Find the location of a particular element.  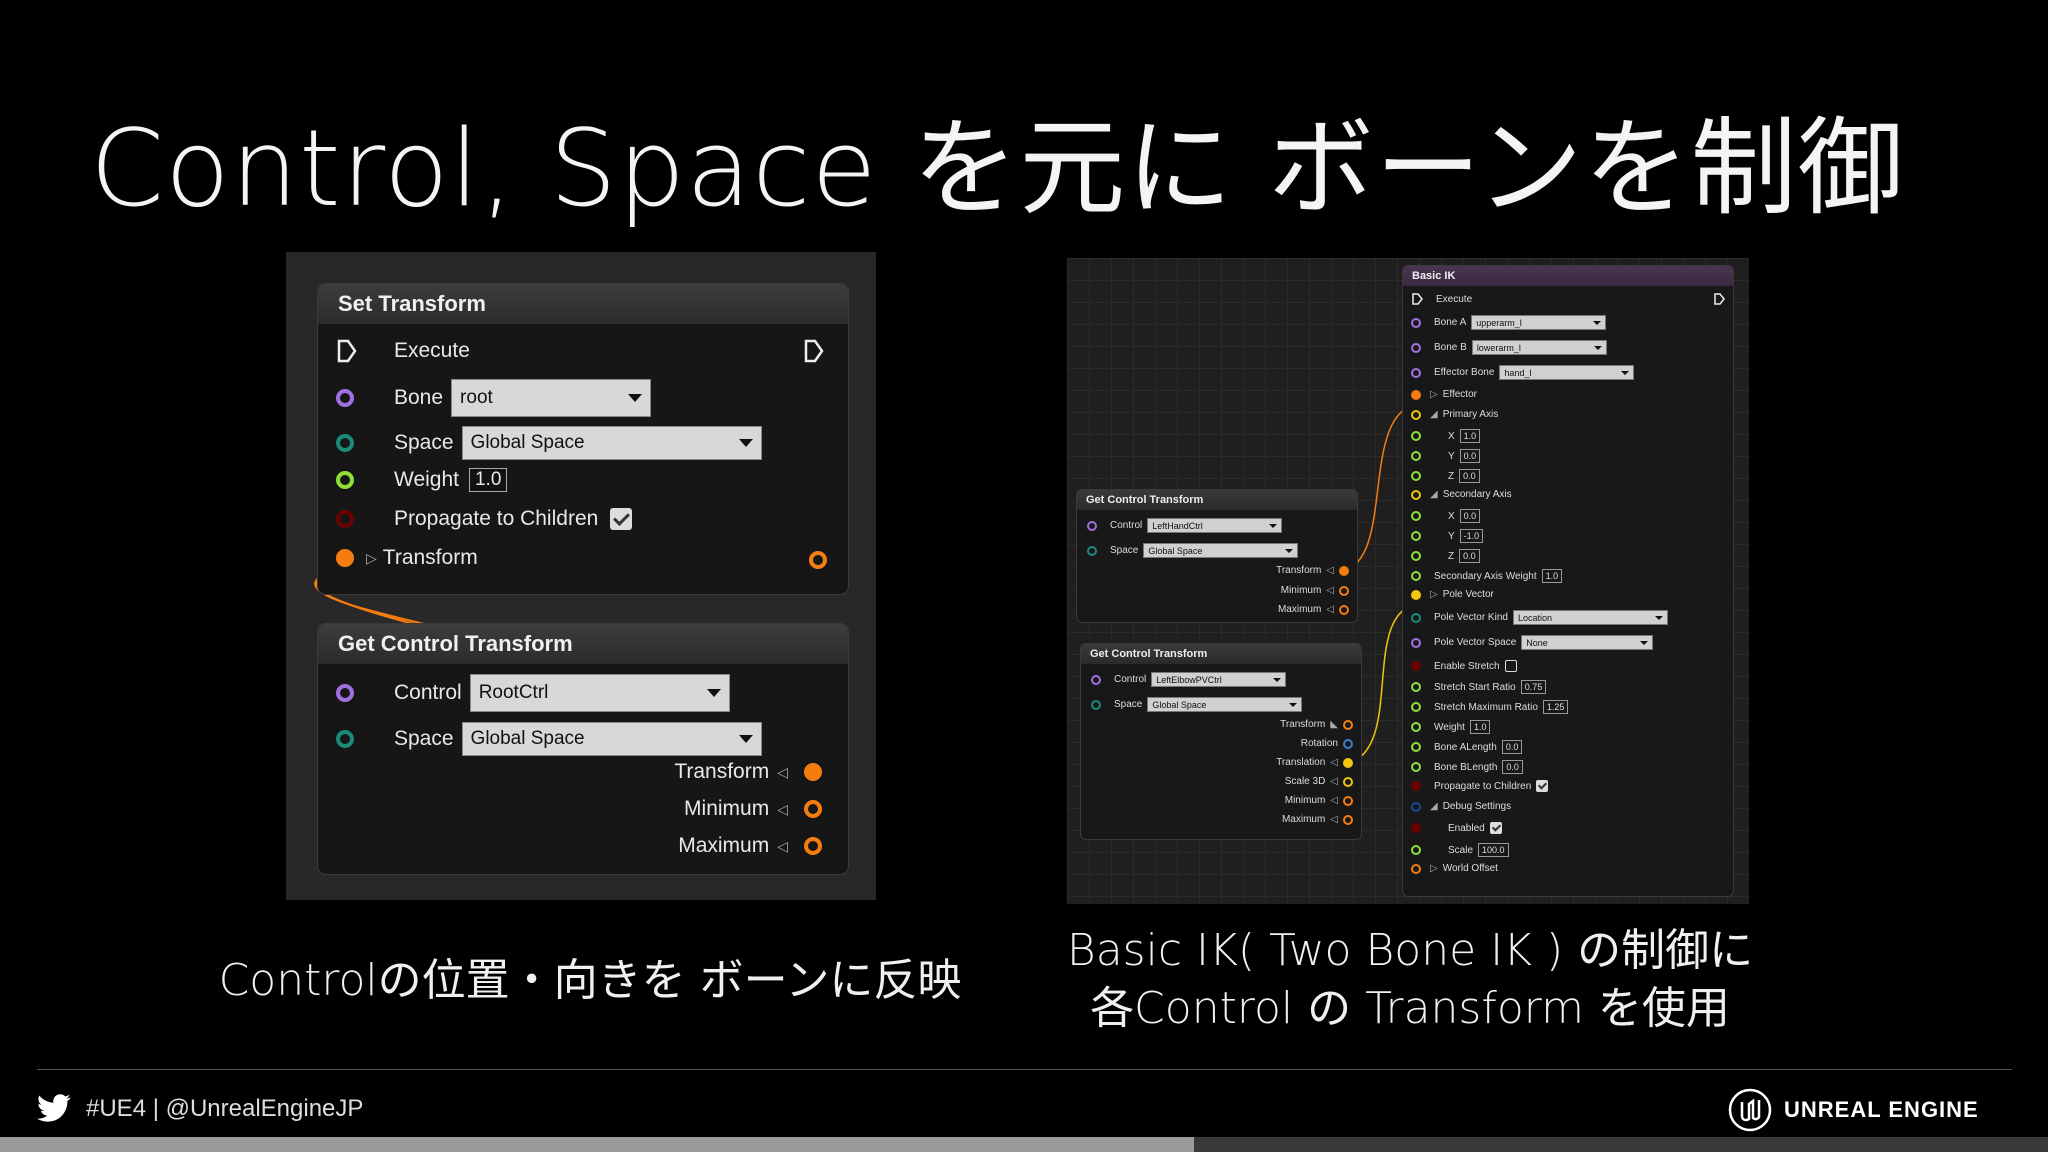

bone-a-length-input: 0.0 is located at coordinates (1512, 747).